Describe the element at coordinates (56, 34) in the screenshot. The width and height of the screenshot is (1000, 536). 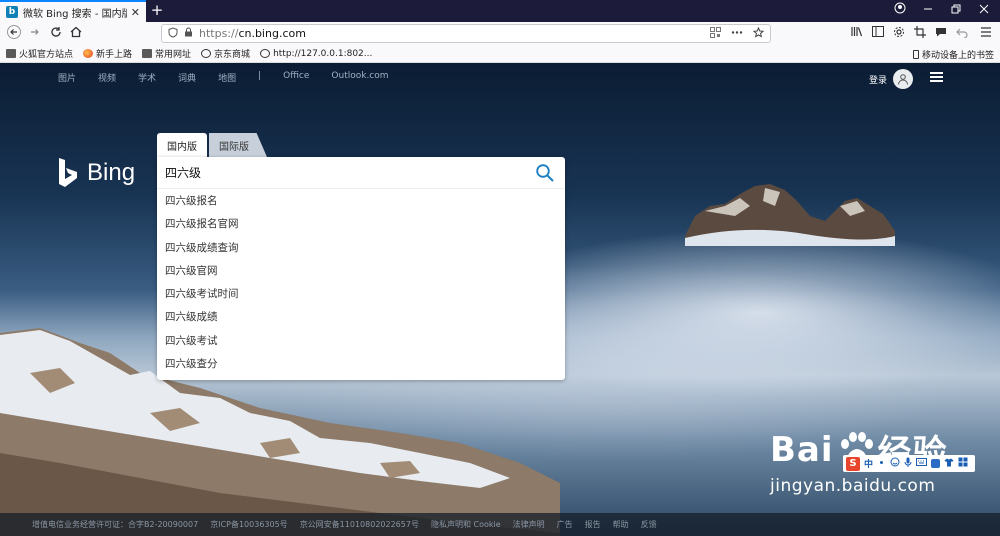
I see `reload-icon` at that location.